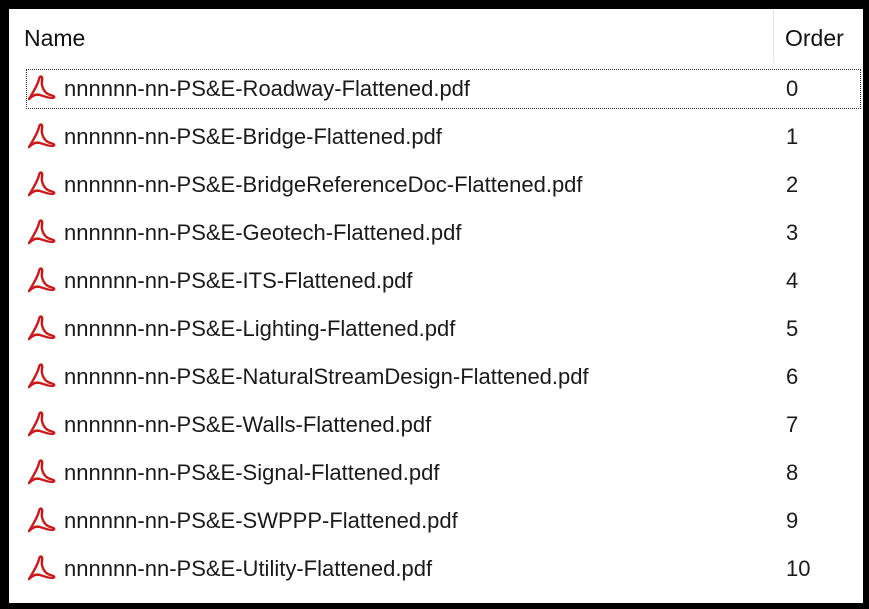 The height and width of the screenshot is (609, 869). I want to click on file-name-cell: nnnnnn-nn-PS&E-Lighting-Flattened.pdf, so click(443, 329).